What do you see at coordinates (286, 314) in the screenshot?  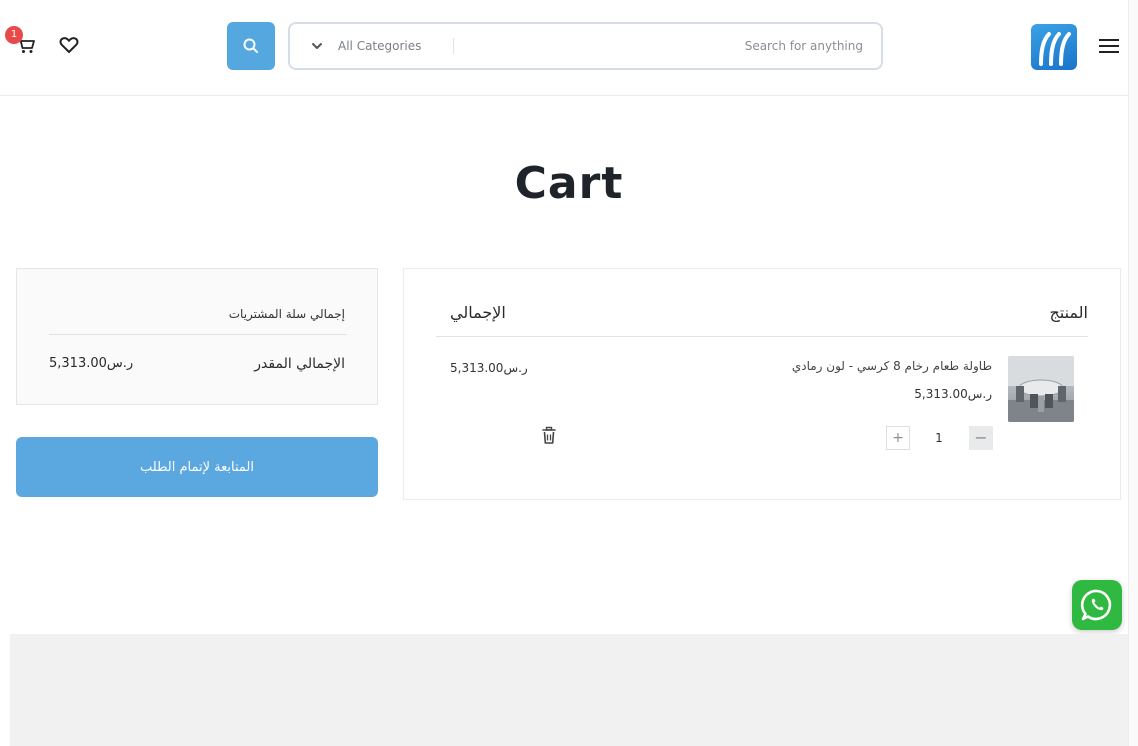 I see `cart-totals-title: إجمالي سلة المشتريات` at bounding box center [286, 314].